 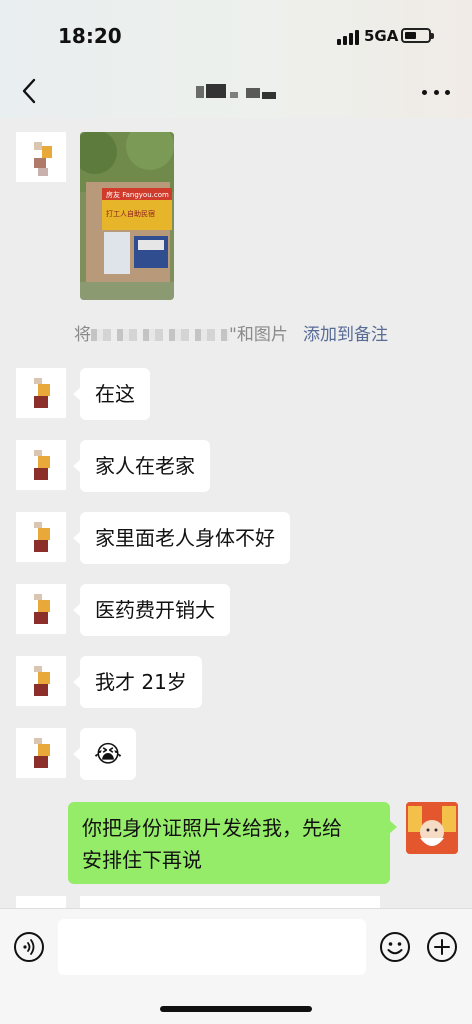 I want to click on signal-icon, so click(x=348, y=37).